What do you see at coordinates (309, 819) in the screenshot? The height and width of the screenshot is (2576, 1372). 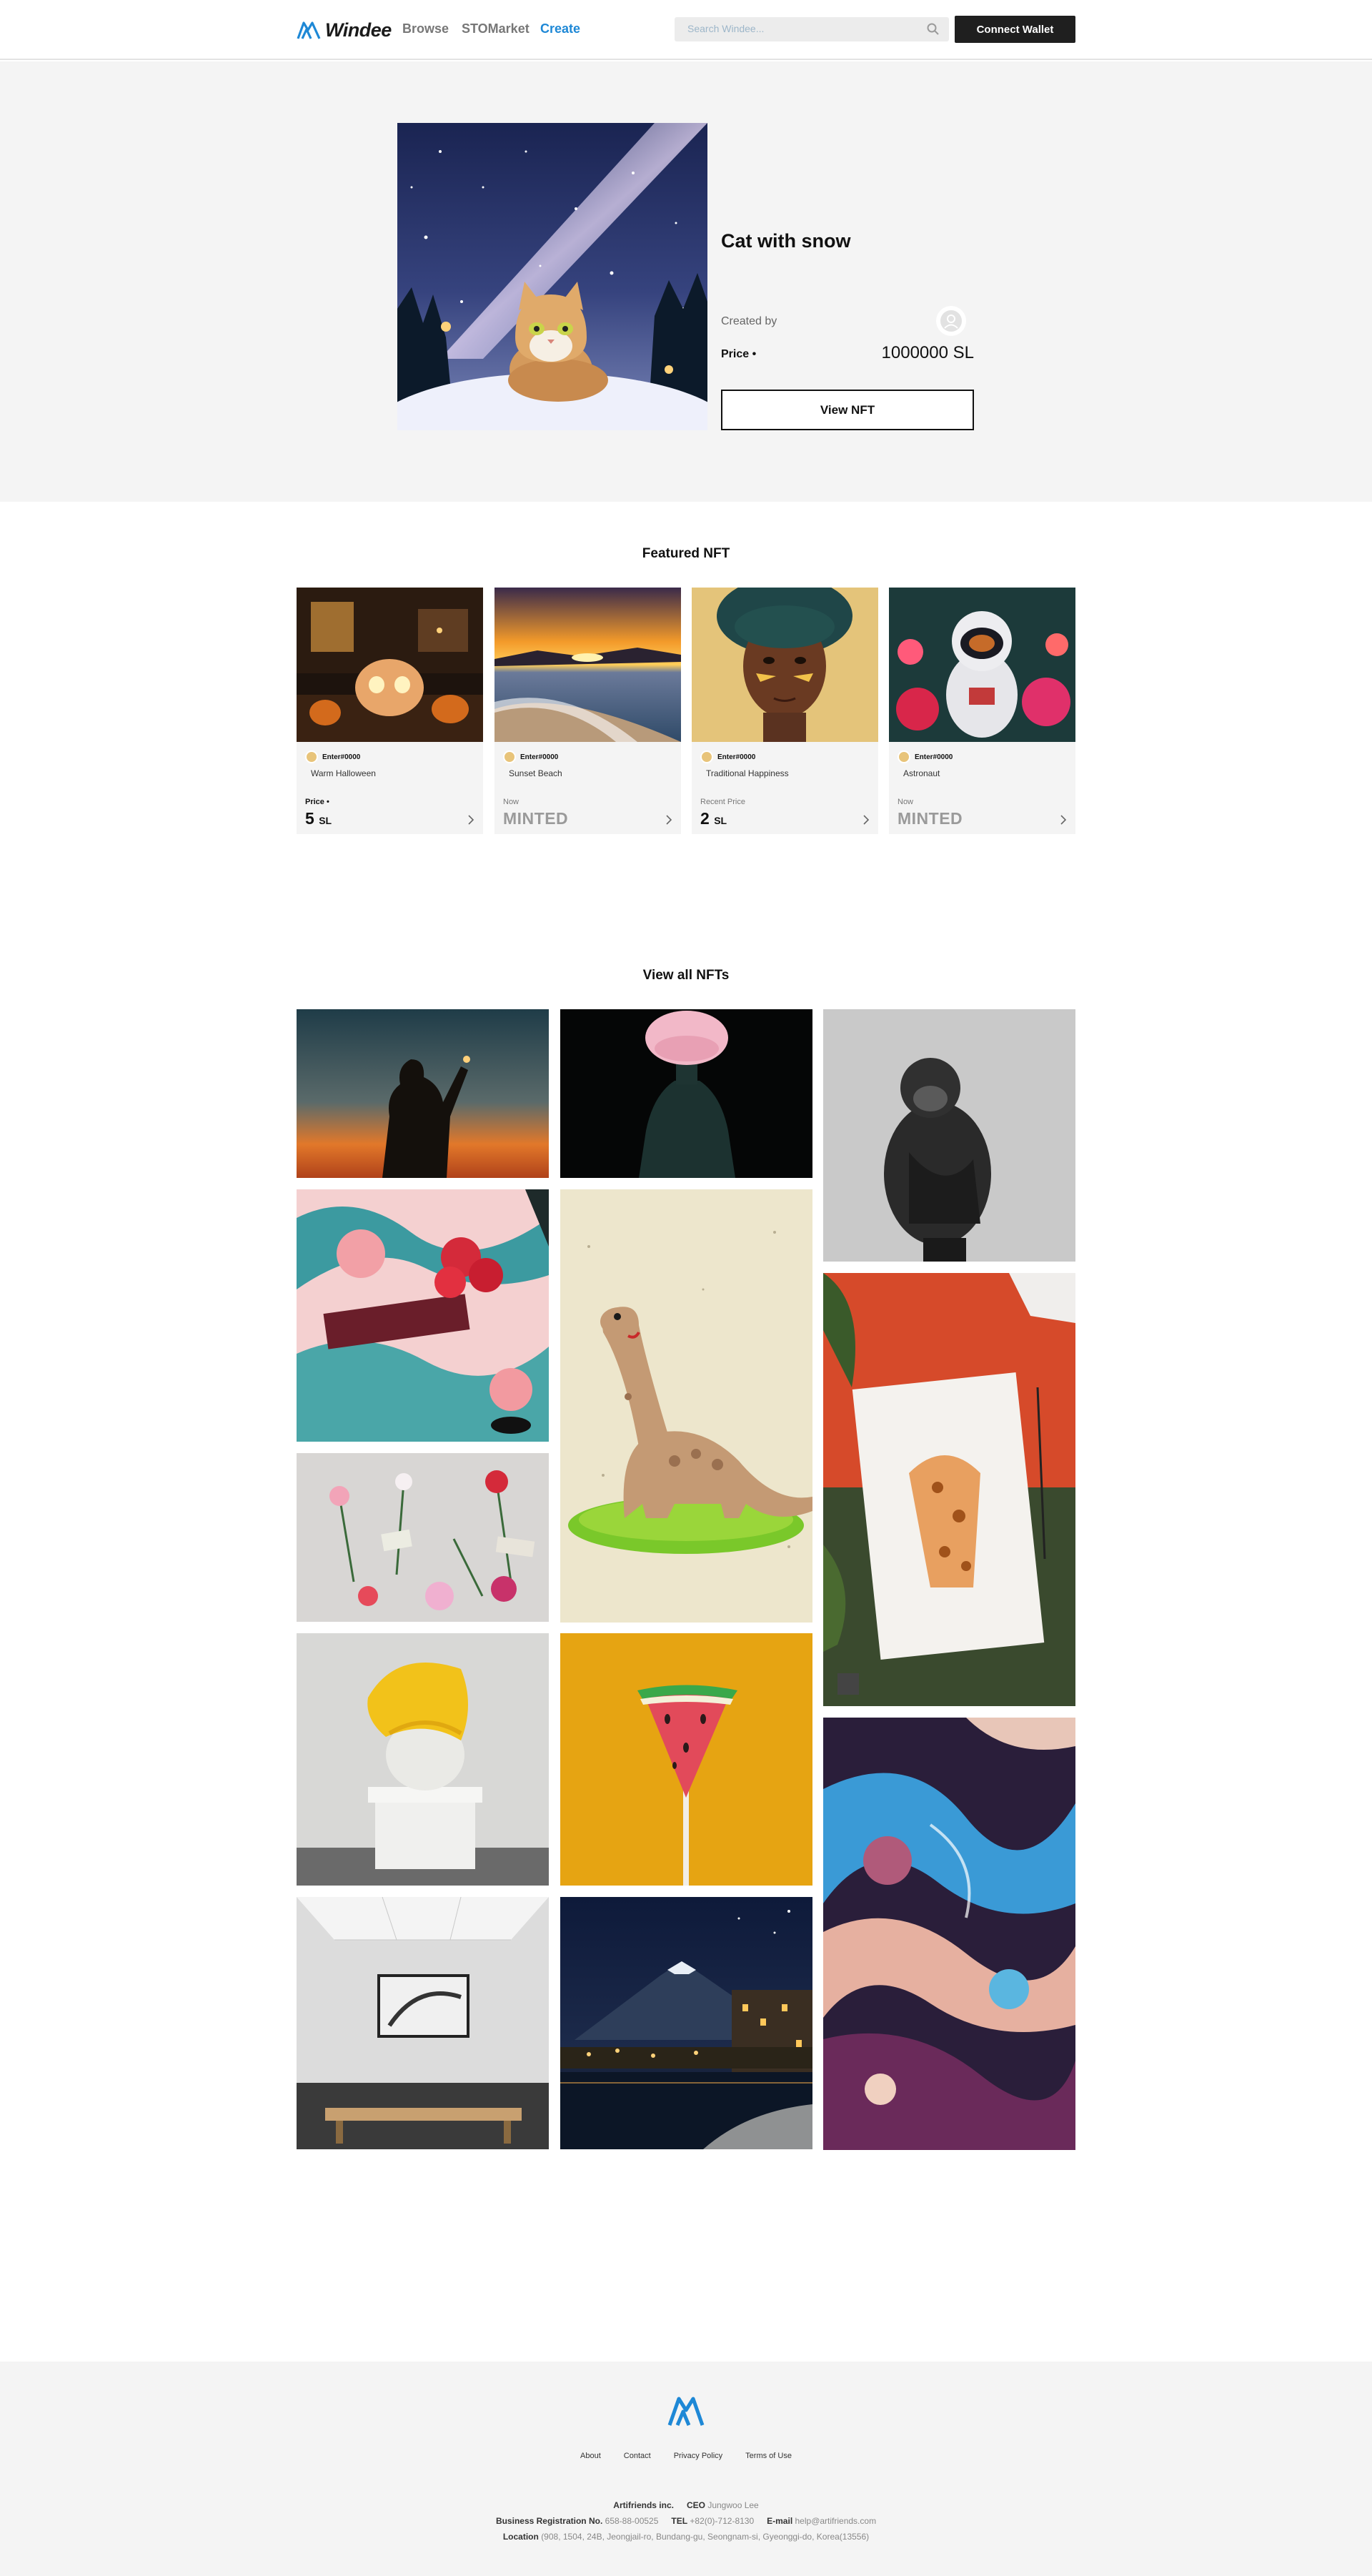 I see `card-price-amount: 5` at bounding box center [309, 819].